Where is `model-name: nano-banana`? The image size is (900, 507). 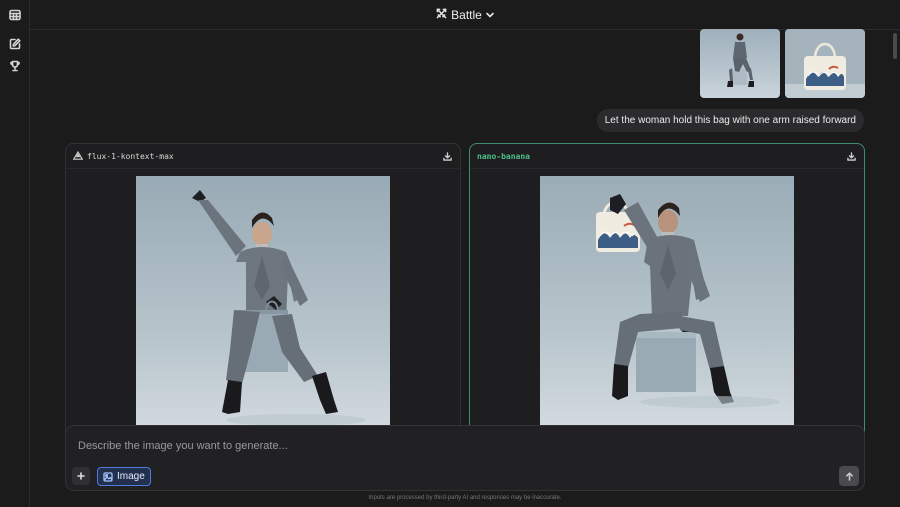 model-name: nano-banana is located at coordinates (503, 156).